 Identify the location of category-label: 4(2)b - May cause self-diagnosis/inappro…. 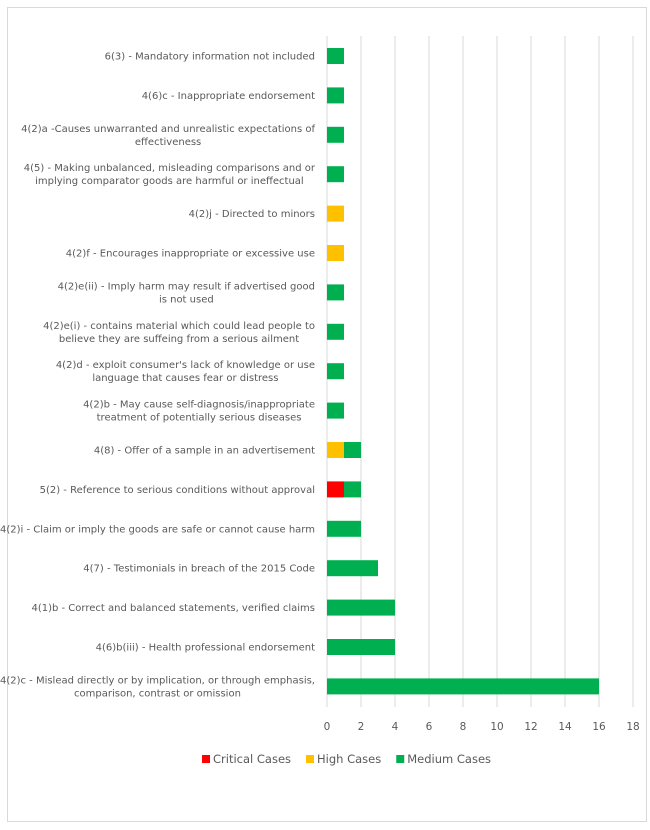
(199, 412).